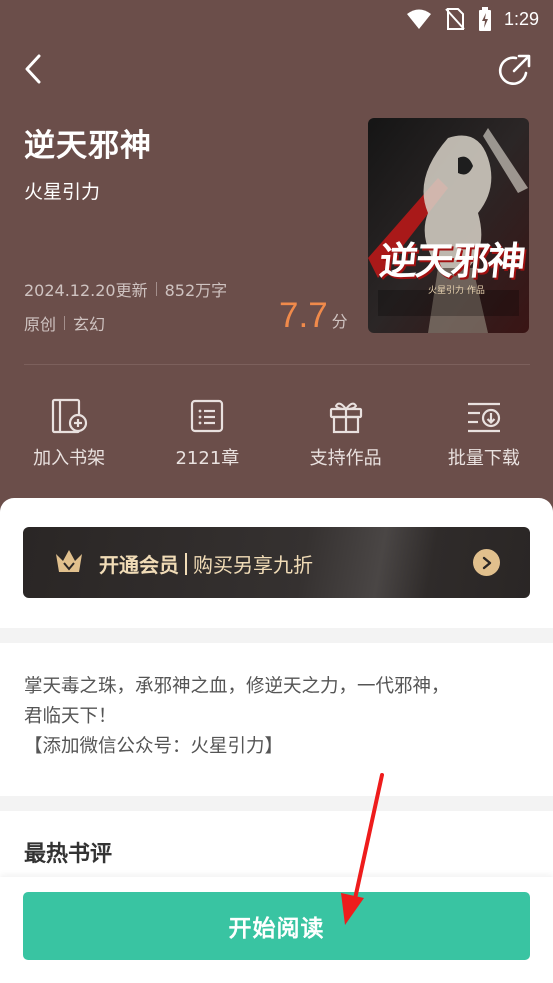 The image size is (553, 983). What do you see at coordinates (69, 458) in the screenshot?
I see `action-label: 加入书架` at bounding box center [69, 458].